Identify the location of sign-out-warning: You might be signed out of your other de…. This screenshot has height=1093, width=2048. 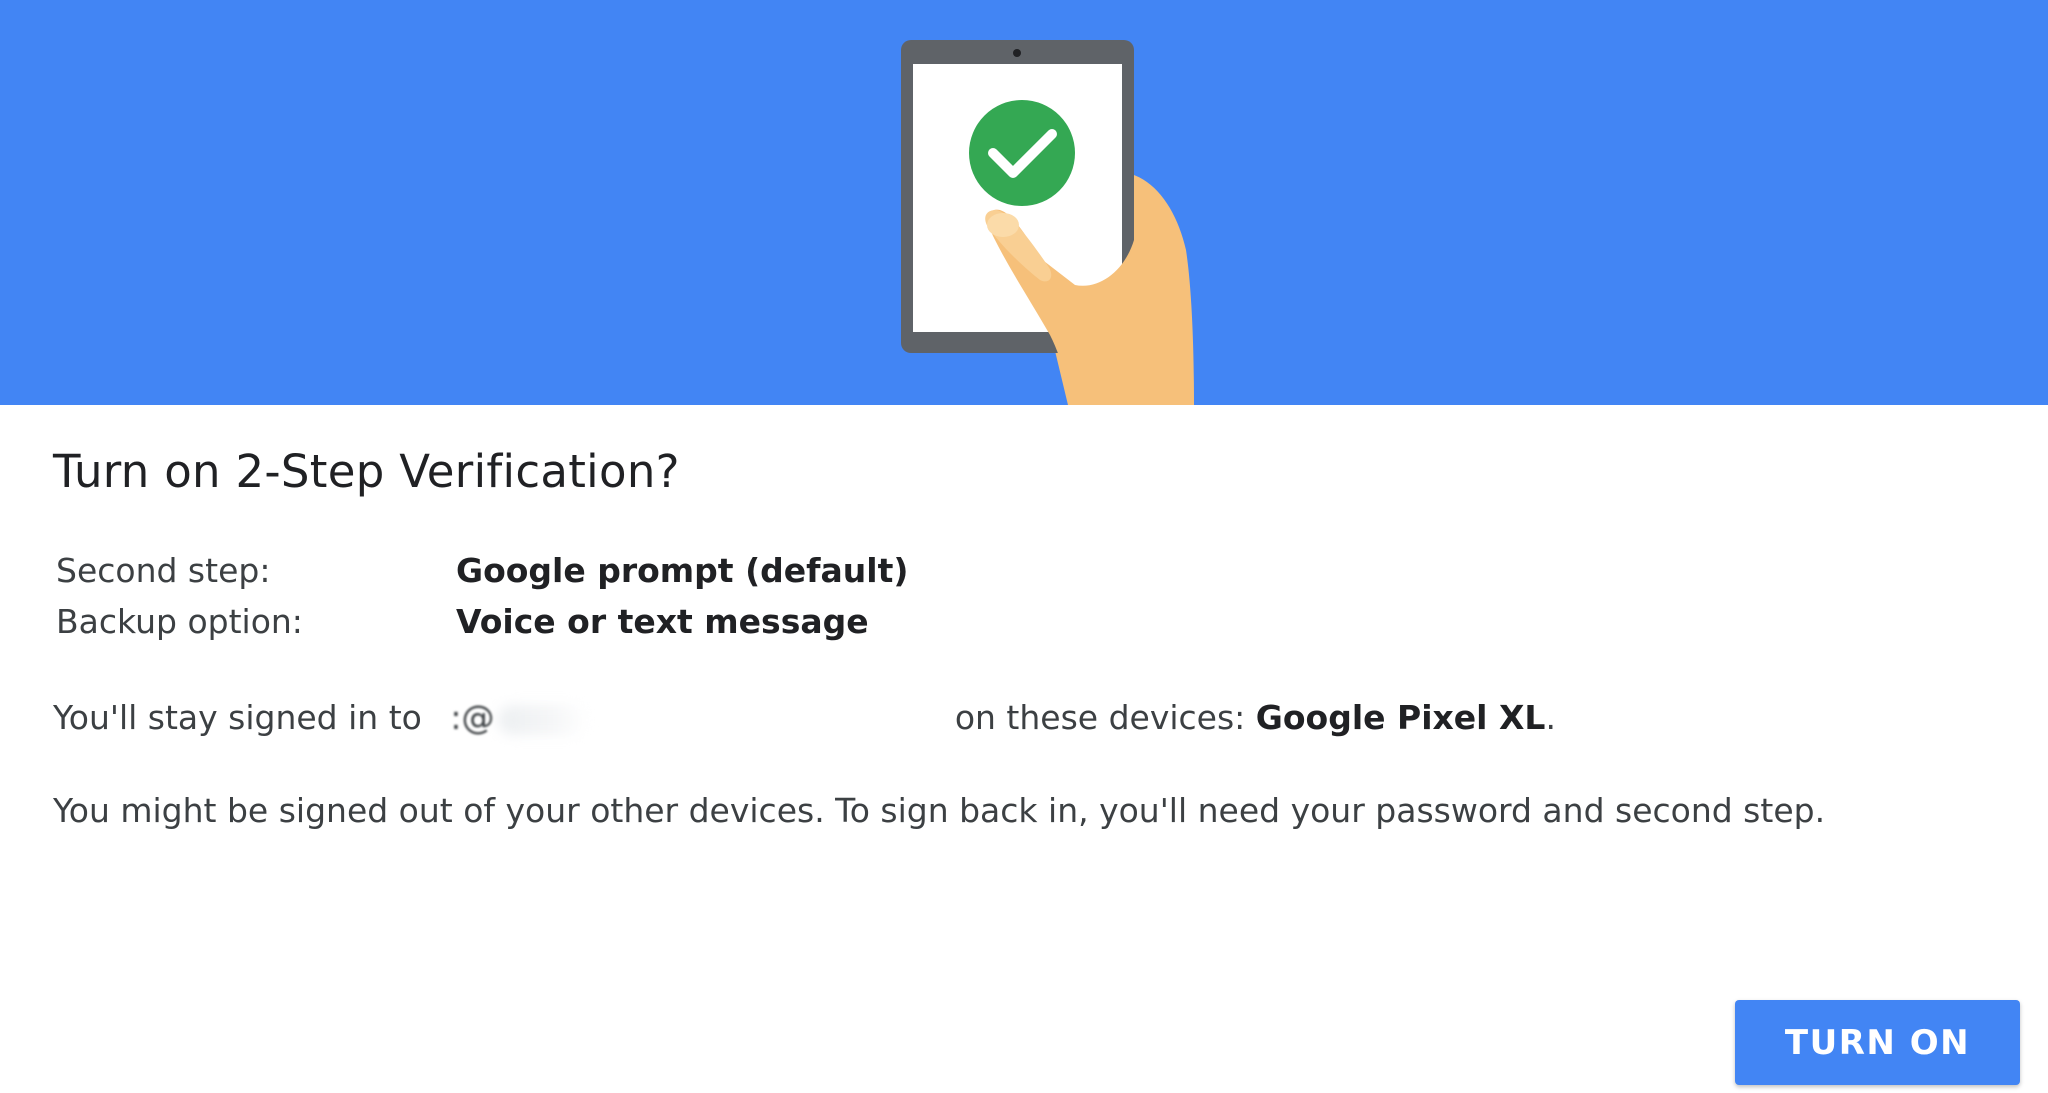
(939, 810).